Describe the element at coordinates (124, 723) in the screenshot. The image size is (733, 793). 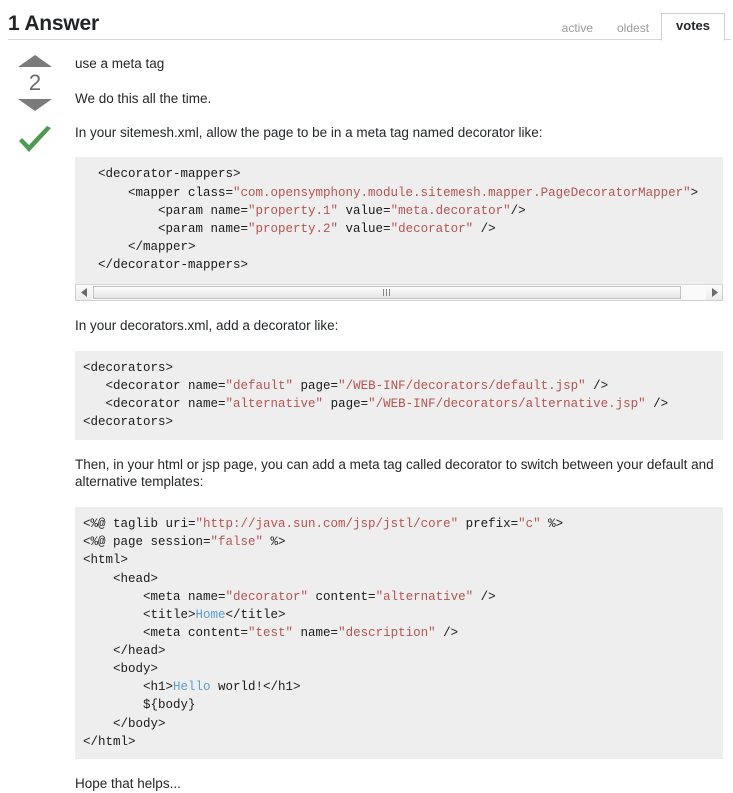
I see `code-token: </body>` at that location.